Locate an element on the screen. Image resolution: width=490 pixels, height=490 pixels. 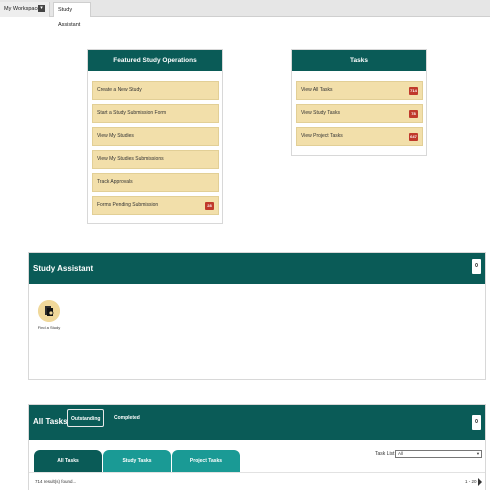
workspace-tabbar: My Workspaces ▾ Study Assistant is located at coordinates (245, 14).